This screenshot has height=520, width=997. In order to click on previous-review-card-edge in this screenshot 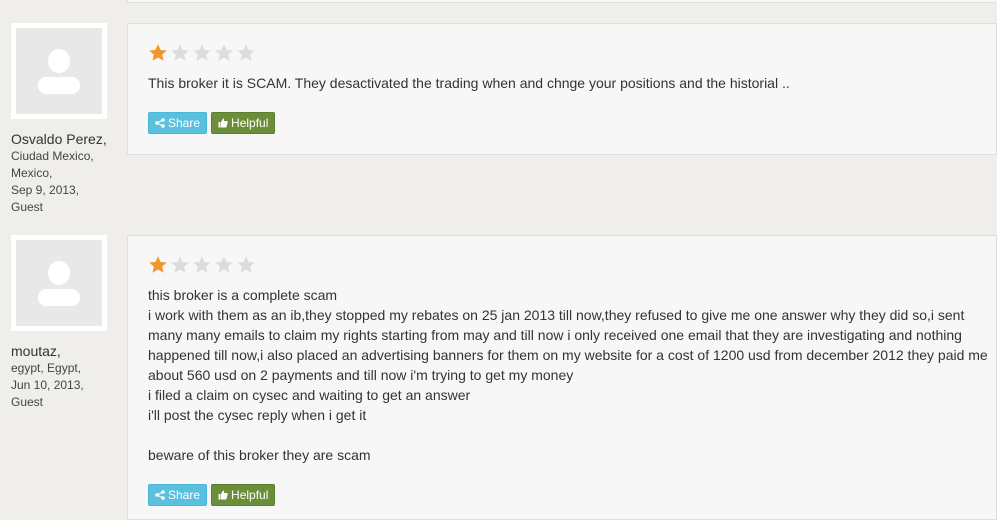, I will do `click(562, 1)`.